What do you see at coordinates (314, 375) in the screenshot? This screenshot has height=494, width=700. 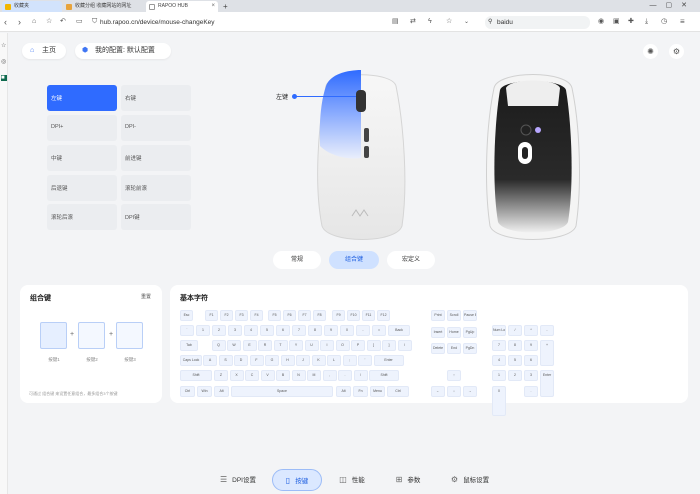 I see `keyboard-key: M` at bounding box center [314, 375].